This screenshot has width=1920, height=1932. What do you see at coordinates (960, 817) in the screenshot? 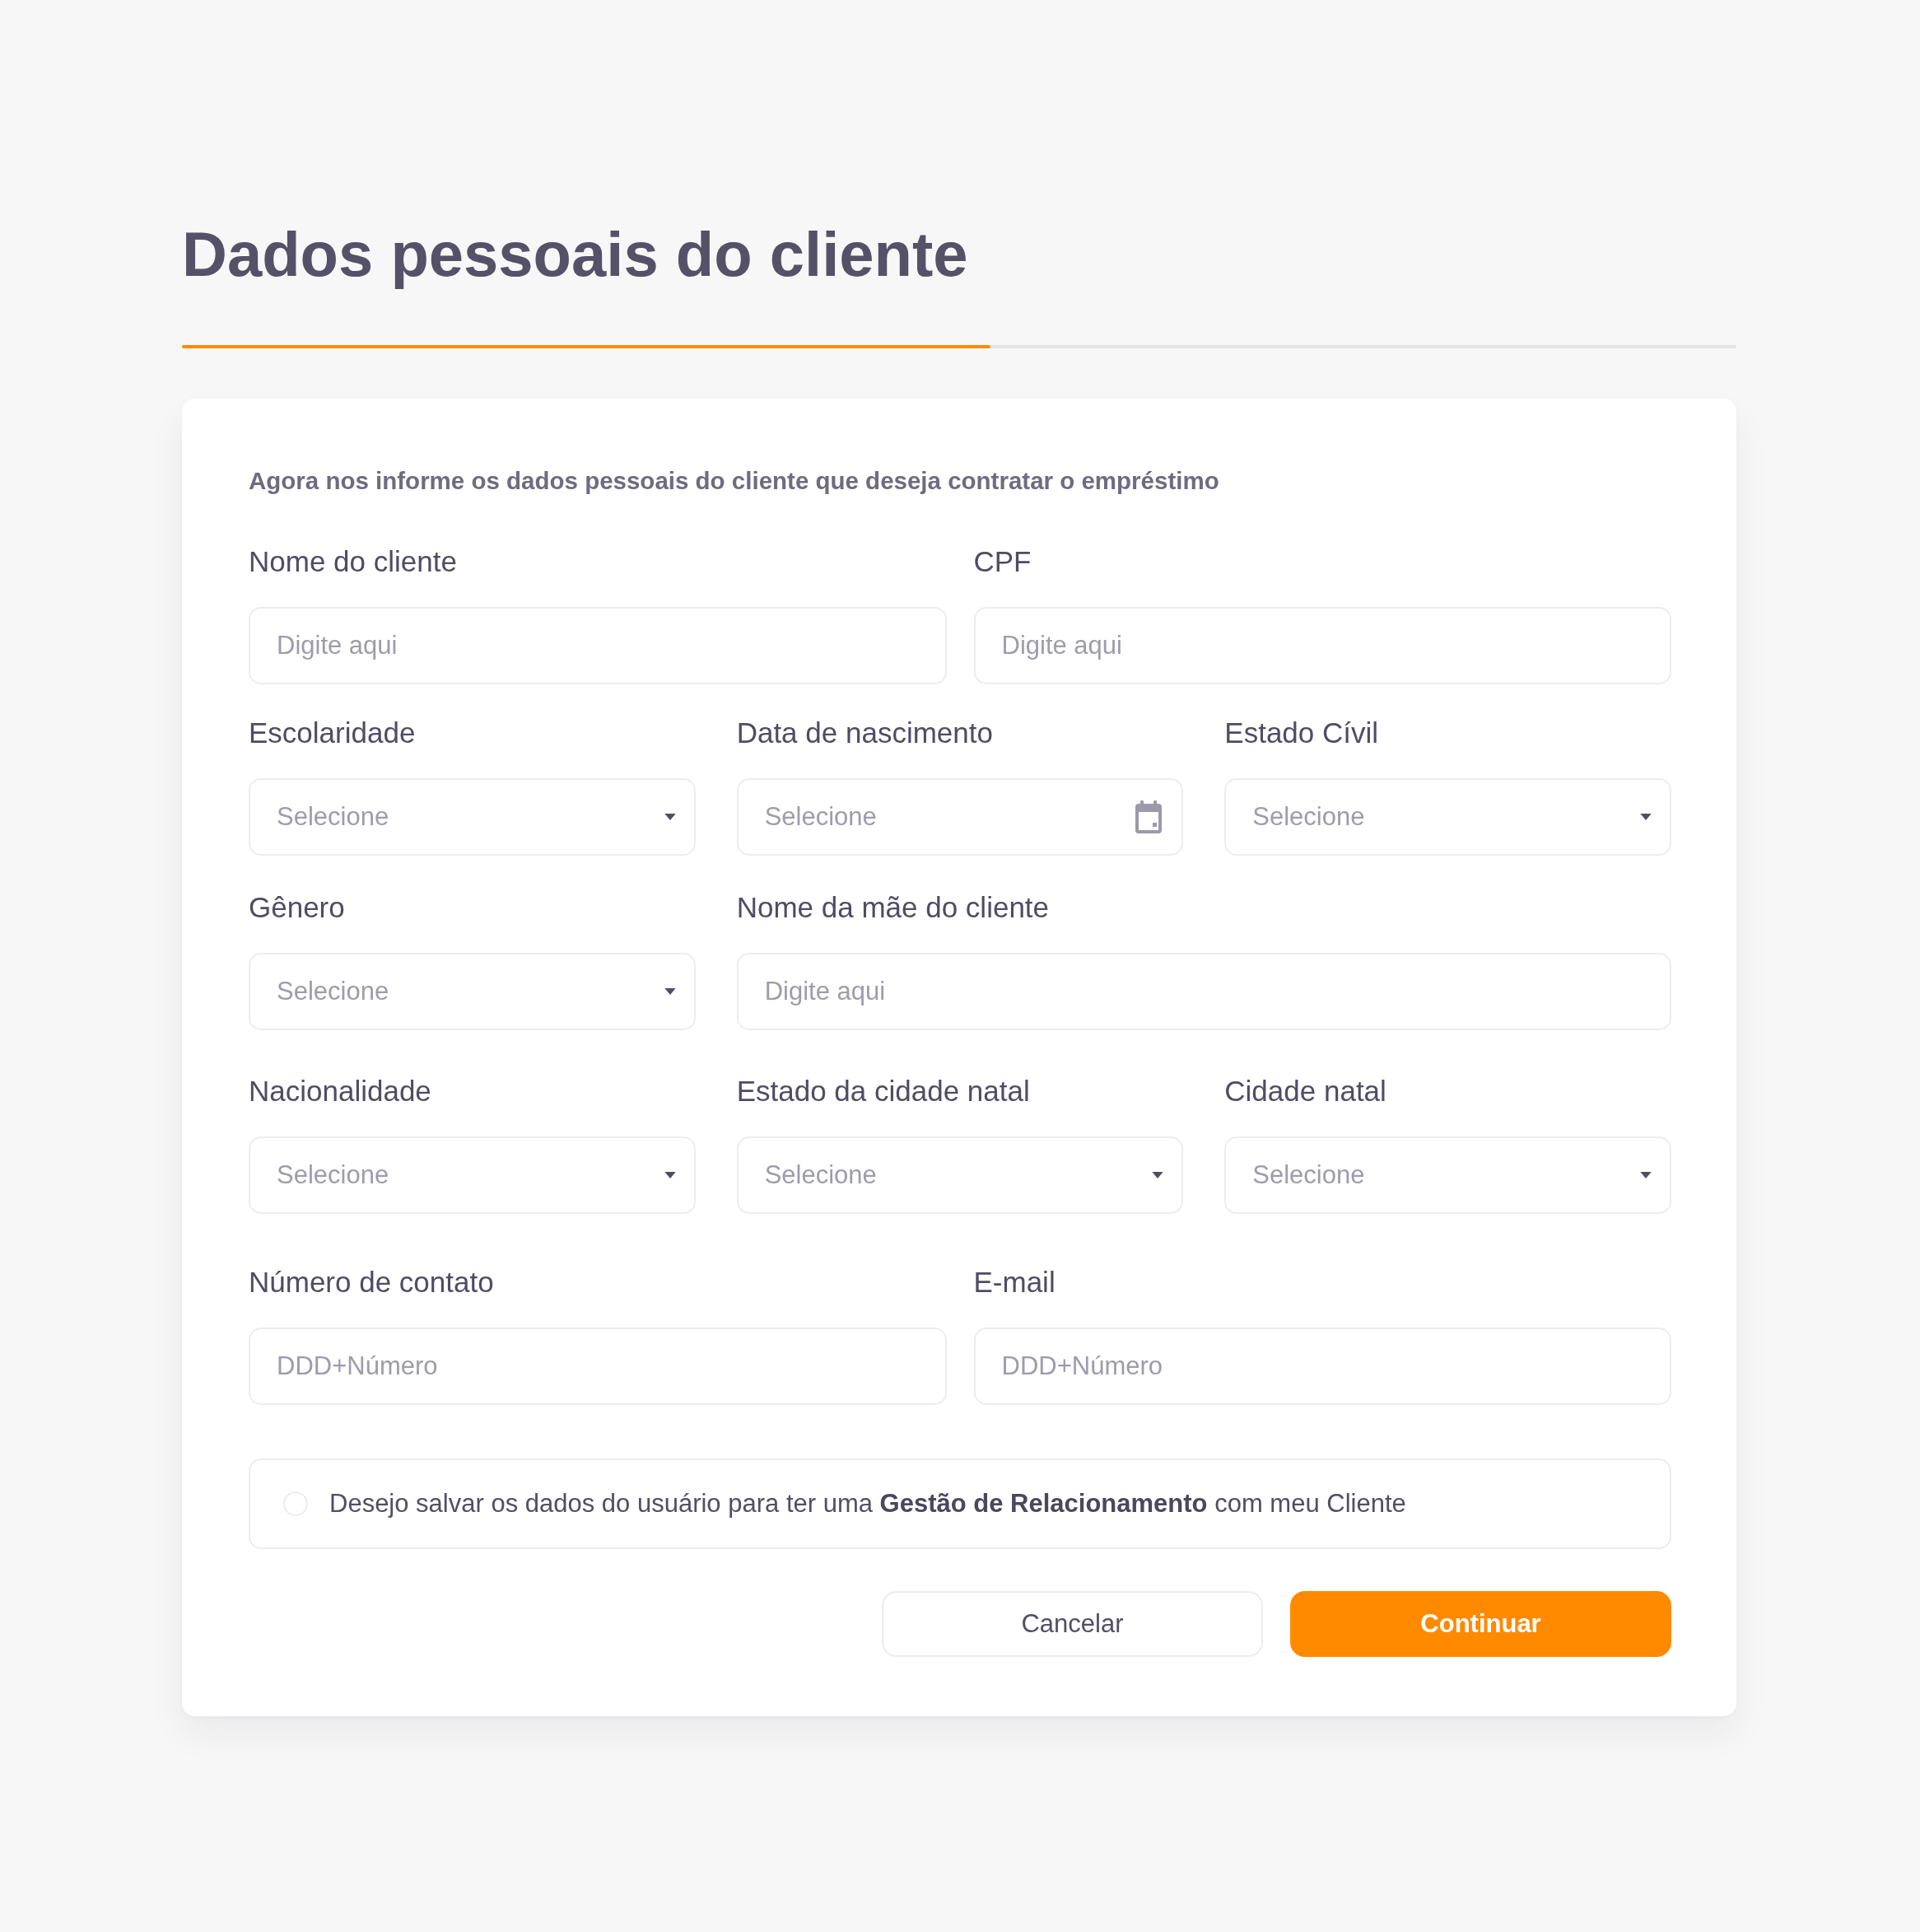
I see `date-field: Selecione` at bounding box center [960, 817].